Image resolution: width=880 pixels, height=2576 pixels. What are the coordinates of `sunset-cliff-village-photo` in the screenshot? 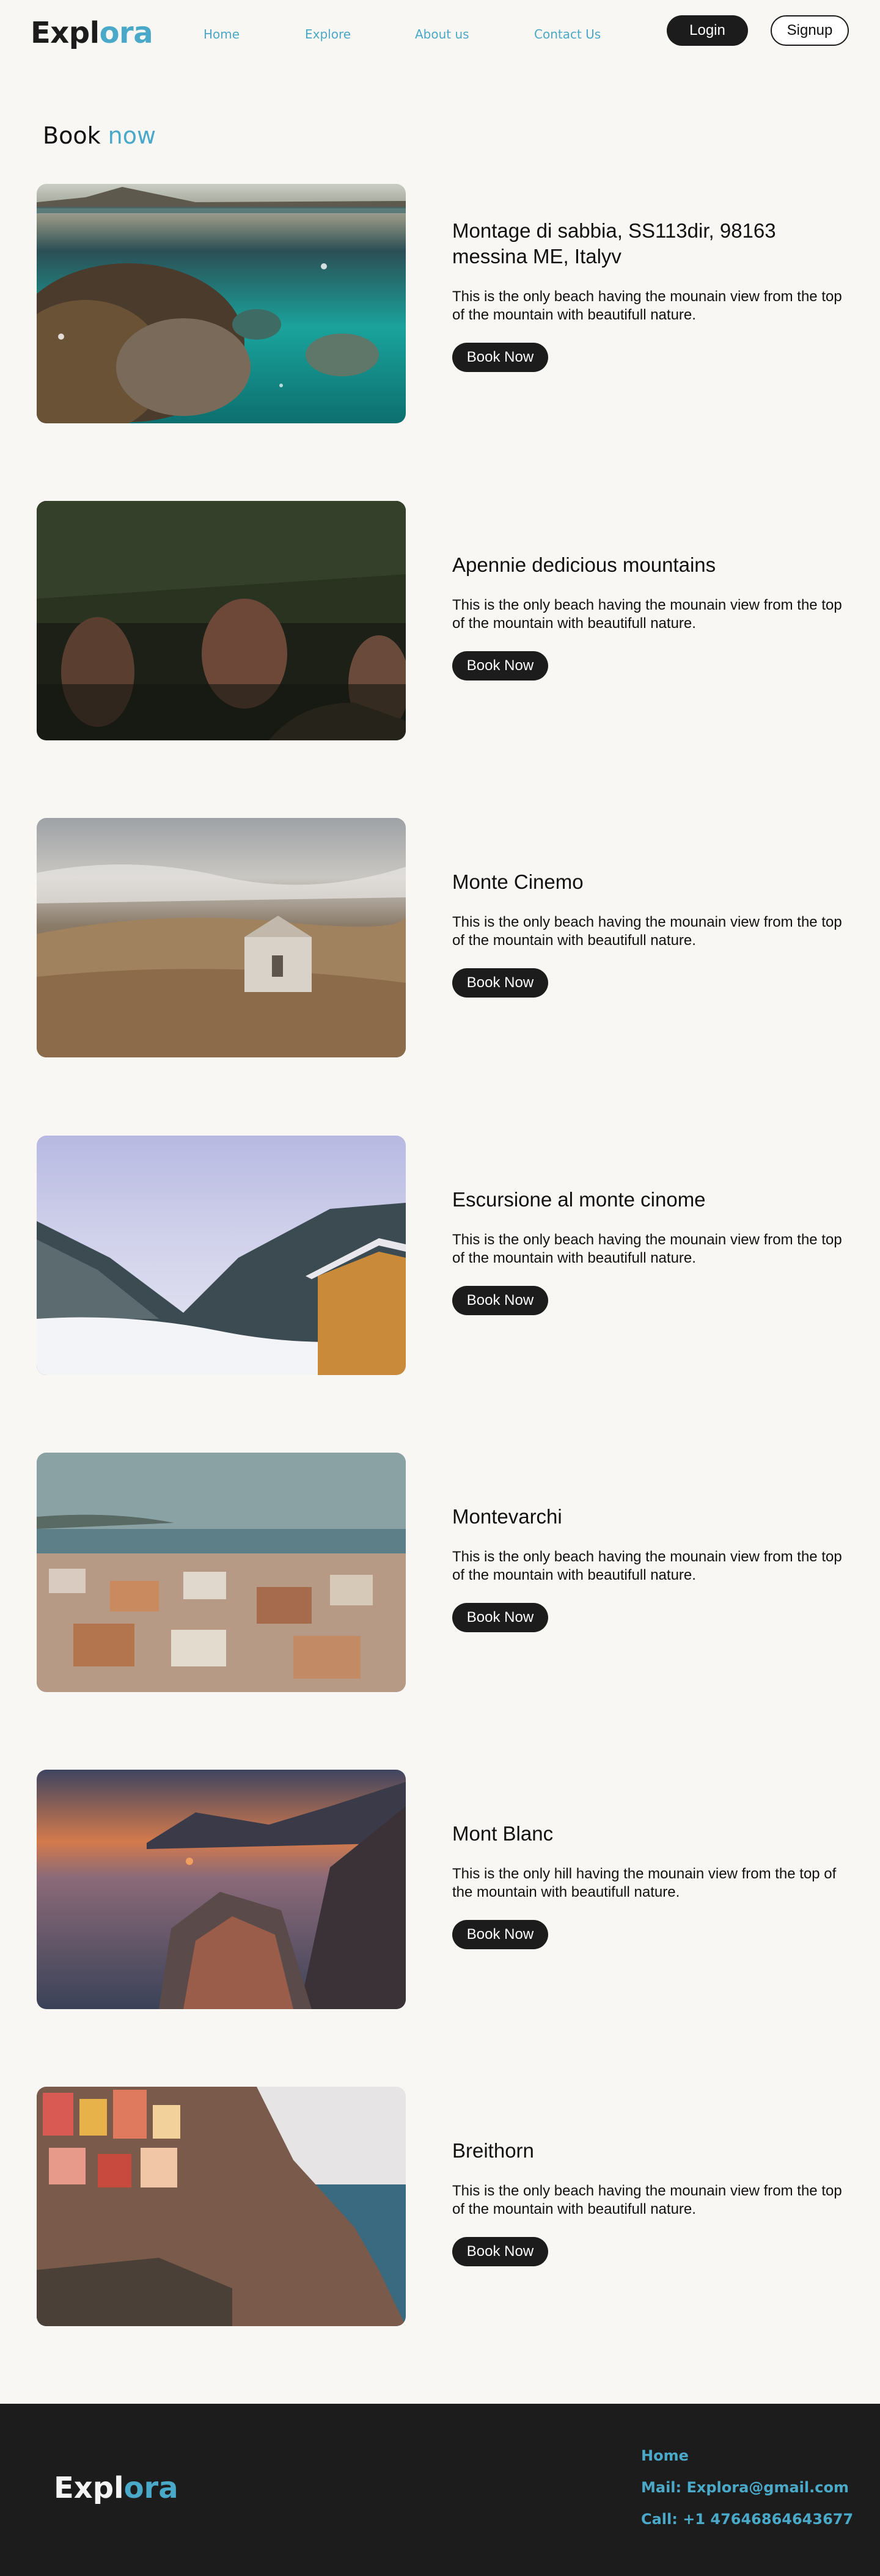 It's located at (222, 1890).